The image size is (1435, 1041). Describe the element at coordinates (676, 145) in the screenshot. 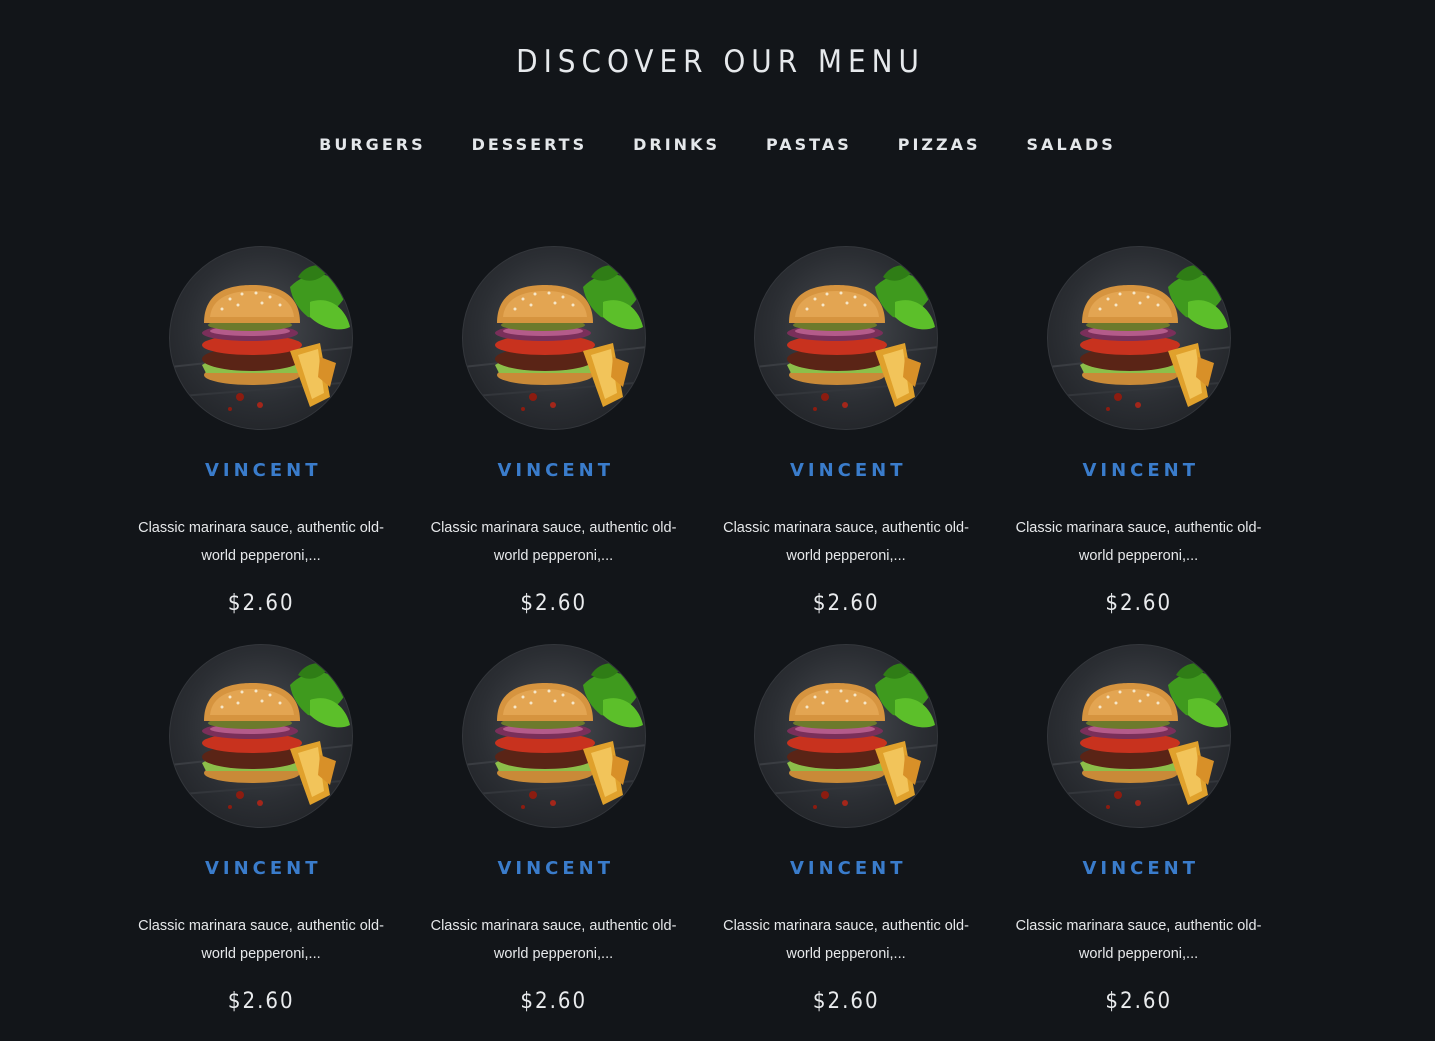

I see `tab-drinks: DRINKS` at that location.